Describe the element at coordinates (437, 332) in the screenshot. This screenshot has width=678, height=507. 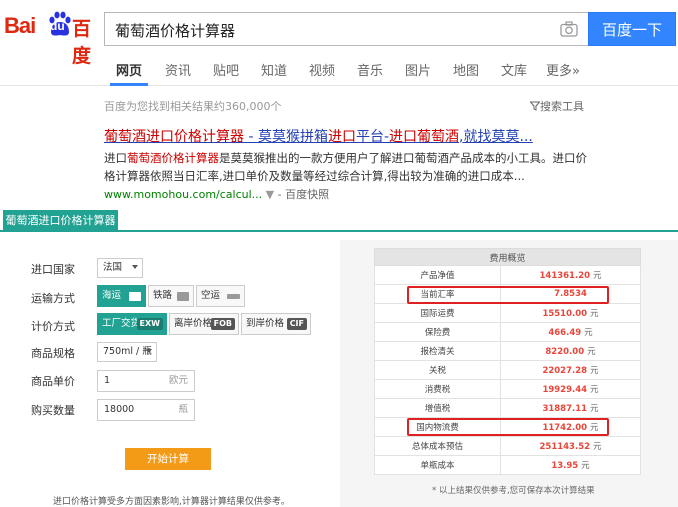
I see `cost-item-label: 保险费` at that location.